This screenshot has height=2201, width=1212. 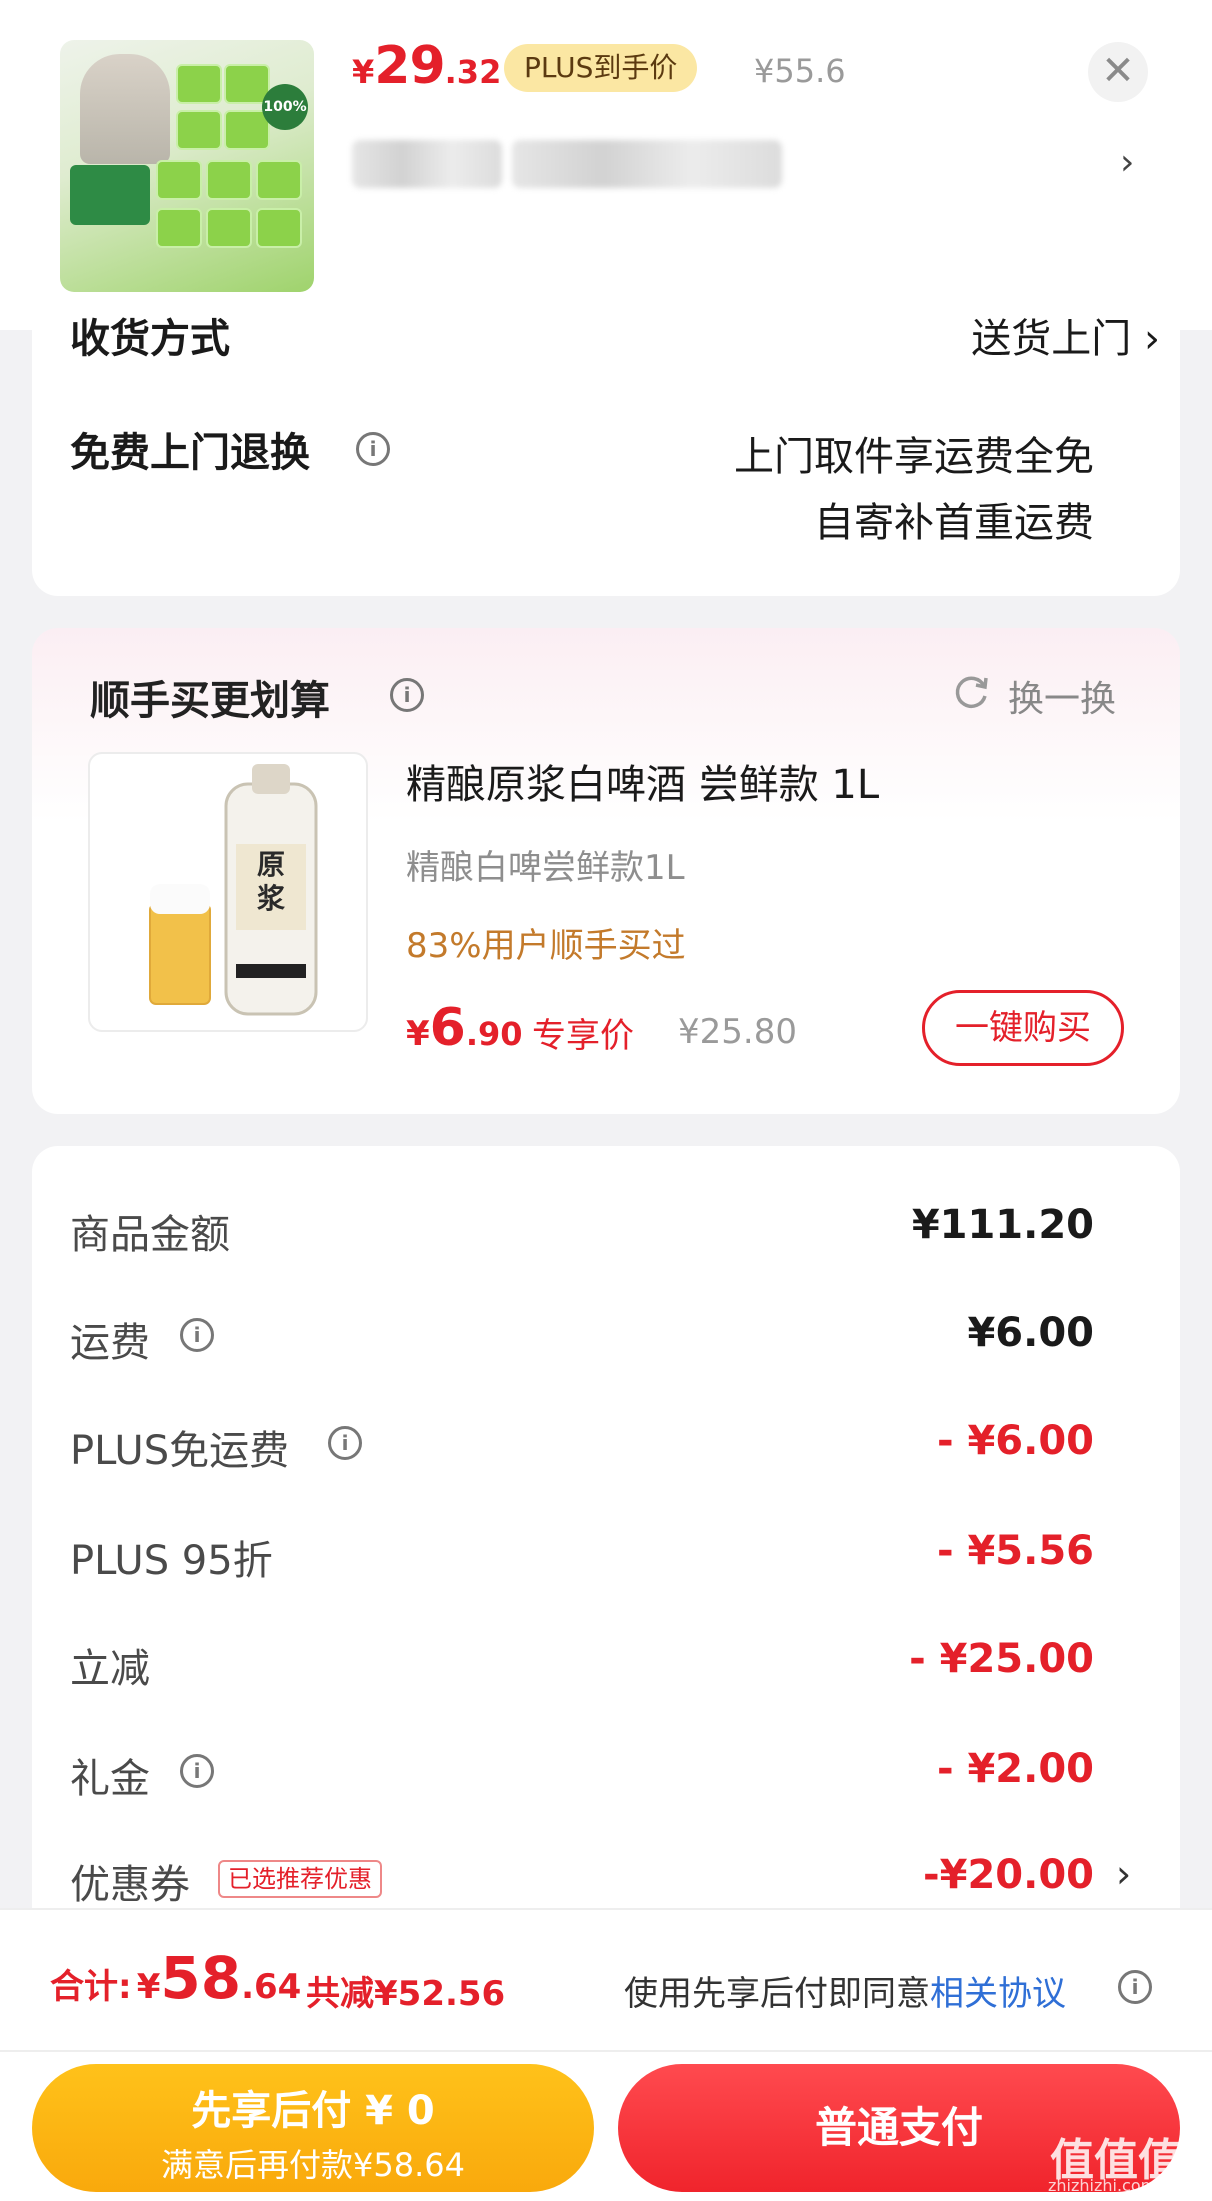 I want to click on fee-label-plus-discount: PLUS 95折, so click(x=171, y=1561).